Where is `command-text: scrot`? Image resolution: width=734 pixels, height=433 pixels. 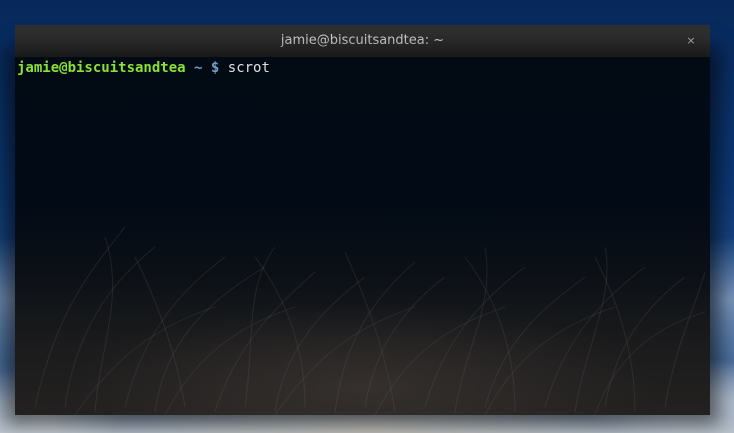 command-text: scrot is located at coordinates (248, 68).